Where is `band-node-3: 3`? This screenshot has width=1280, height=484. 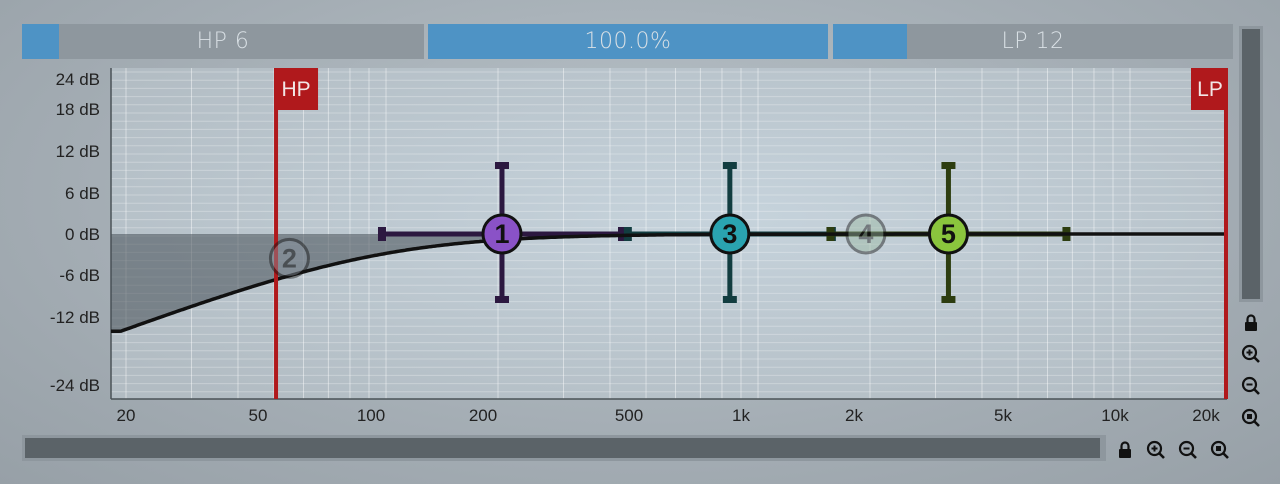
band-node-3: 3 is located at coordinates (730, 234).